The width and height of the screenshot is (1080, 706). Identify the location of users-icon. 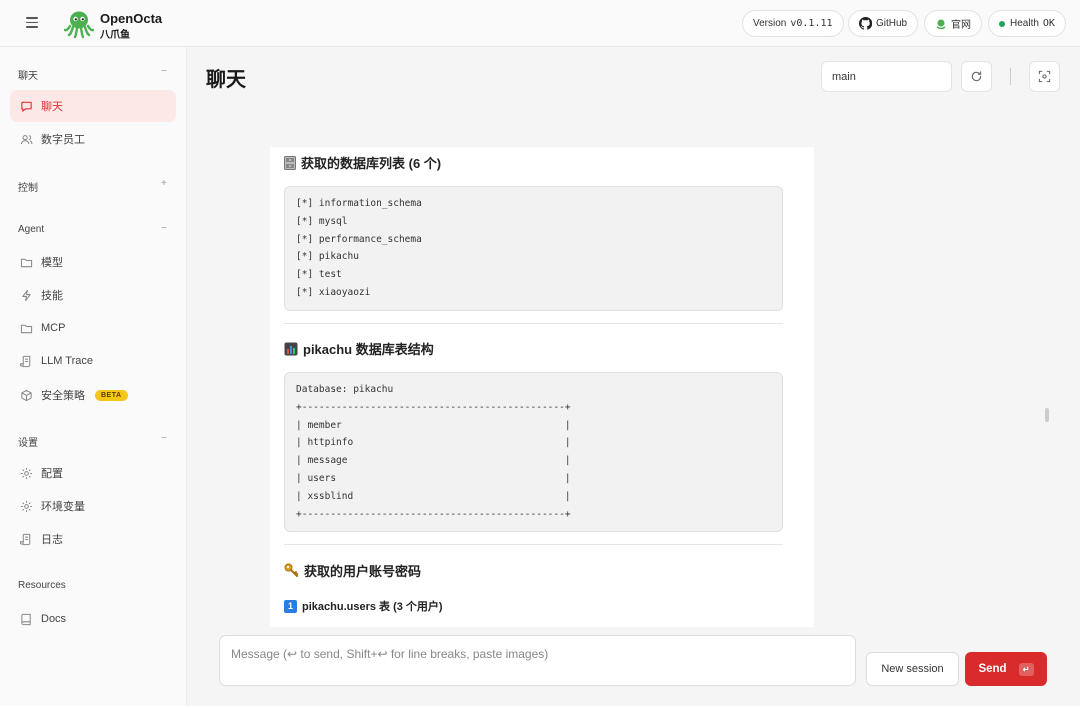
(26, 139).